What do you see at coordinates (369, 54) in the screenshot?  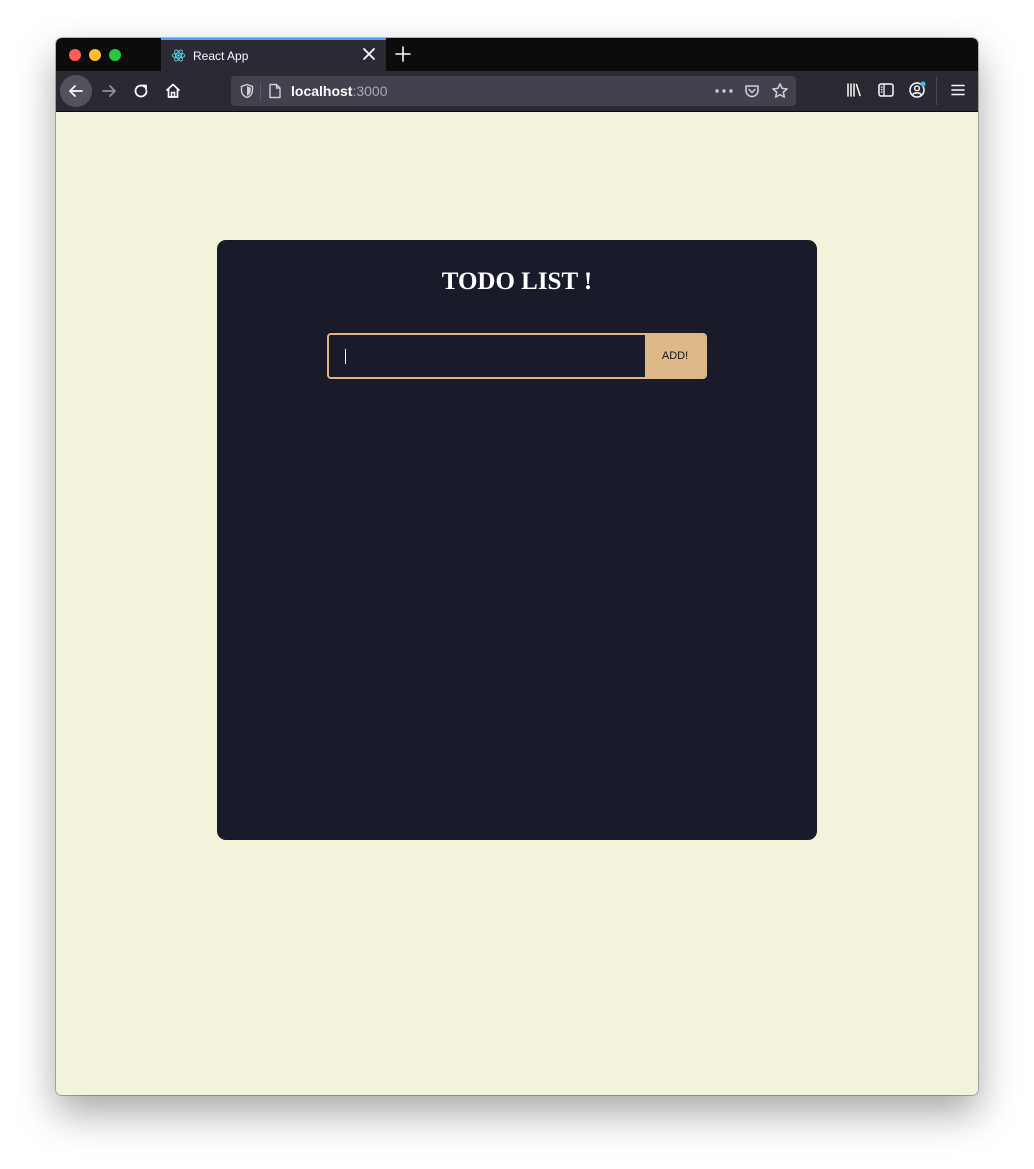 I see `close-tab-icon` at bounding box center [369, 54].